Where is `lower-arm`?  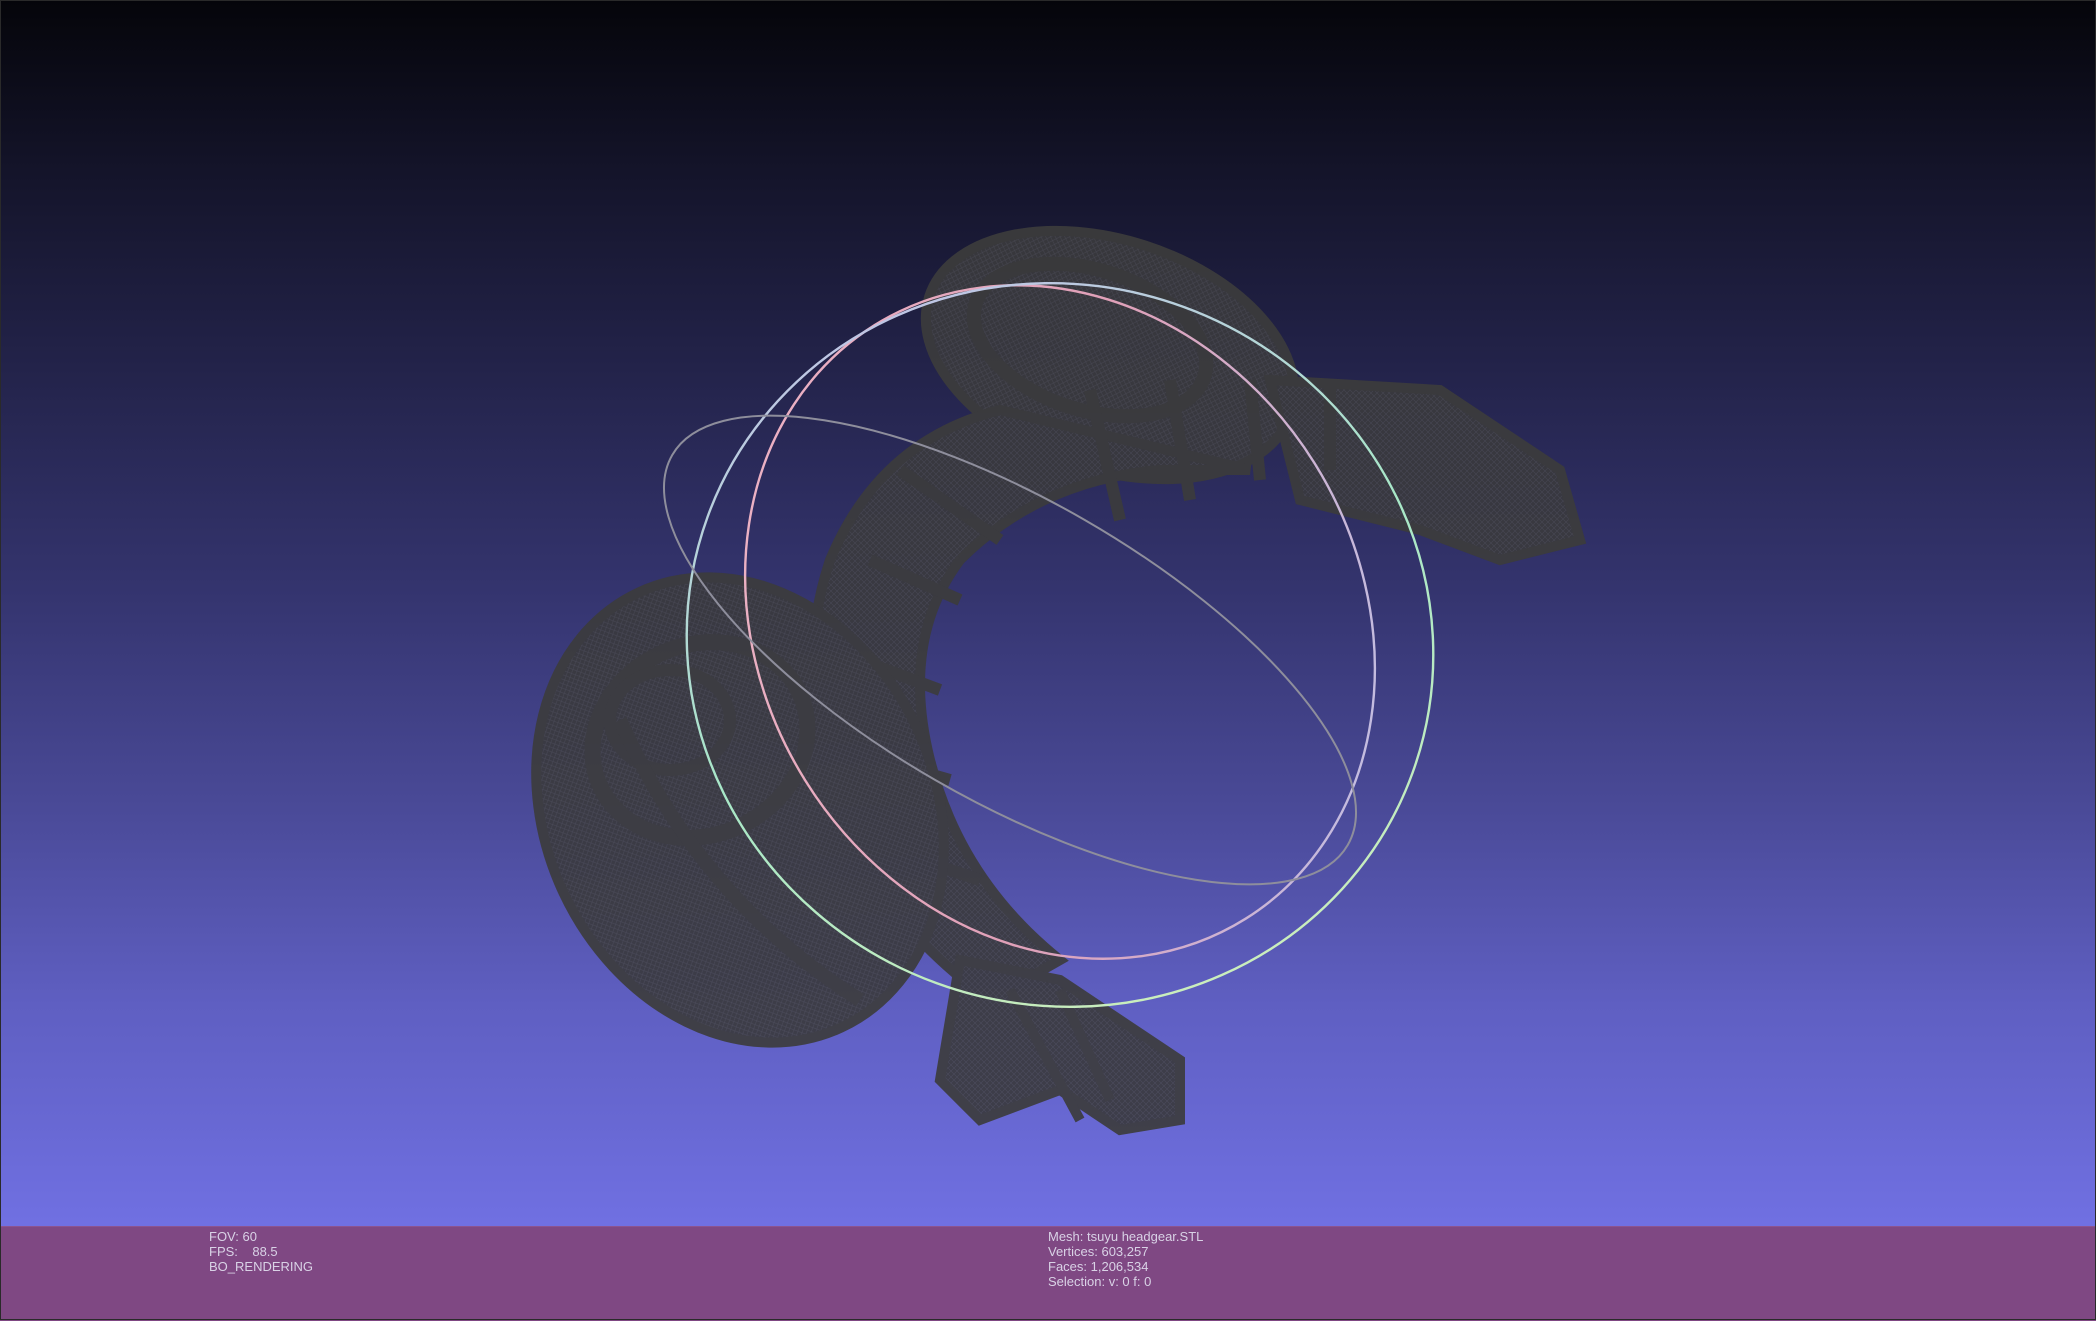
lower-arm is located at coordinates (1059, 1045).